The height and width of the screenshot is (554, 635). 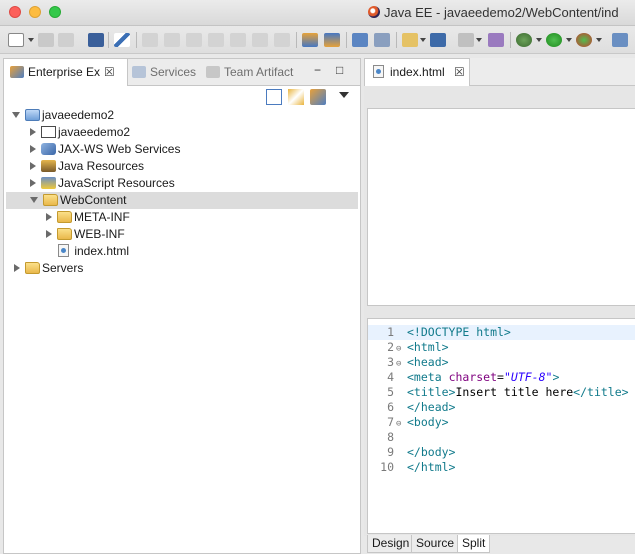 I want to click on window-minimize-button, so click(x=35, y=12).